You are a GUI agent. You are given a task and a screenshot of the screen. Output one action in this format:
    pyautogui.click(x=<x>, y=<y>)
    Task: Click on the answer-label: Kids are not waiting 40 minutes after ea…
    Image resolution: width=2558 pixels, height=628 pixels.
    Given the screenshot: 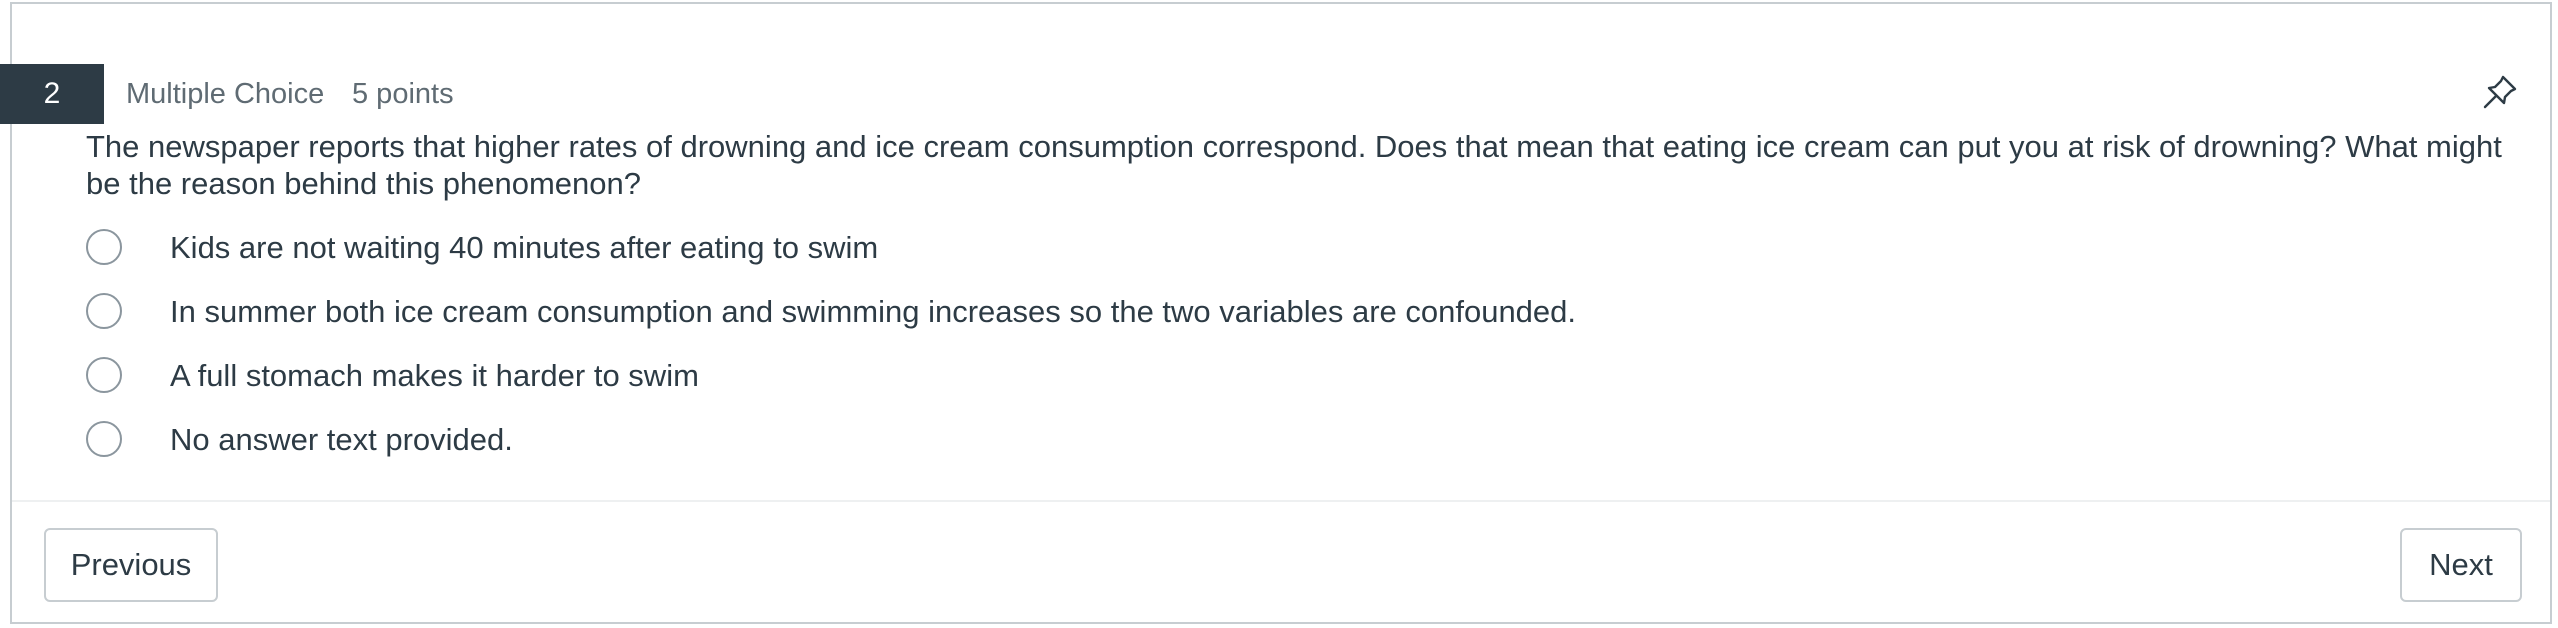 What is the action you would take?
    pyautogui.click(x=524, y=248)
    